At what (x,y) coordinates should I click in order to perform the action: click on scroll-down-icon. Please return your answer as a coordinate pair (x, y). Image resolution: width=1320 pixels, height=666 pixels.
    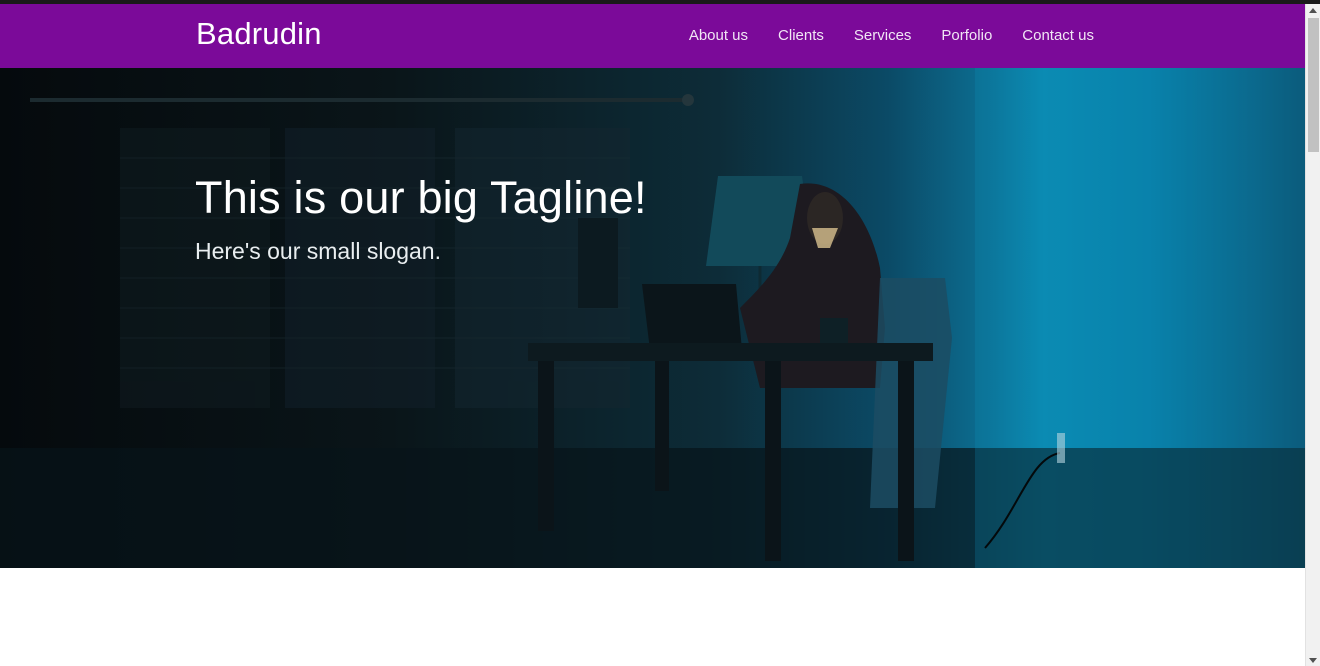
    Looking at the image, I should click on (1313, 660).